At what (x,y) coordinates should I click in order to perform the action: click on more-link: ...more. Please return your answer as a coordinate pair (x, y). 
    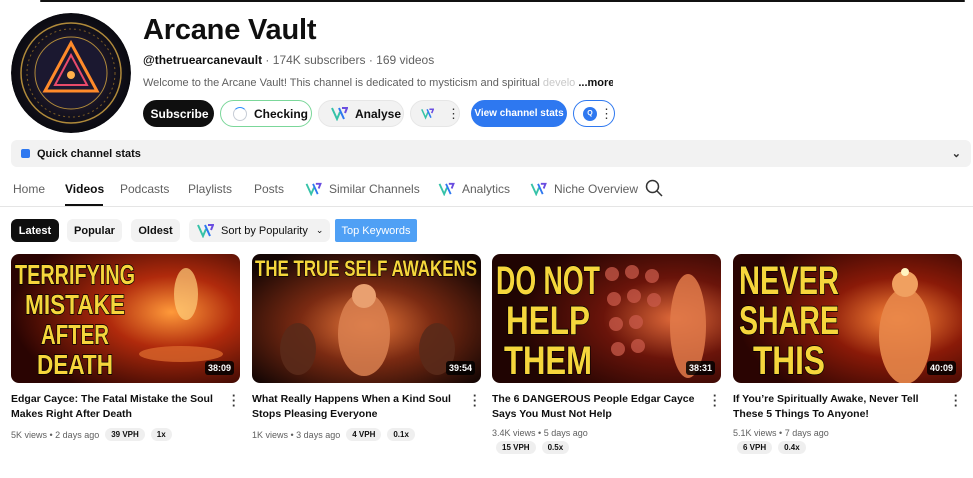
    Looking at the image, I should click on (595, 83).